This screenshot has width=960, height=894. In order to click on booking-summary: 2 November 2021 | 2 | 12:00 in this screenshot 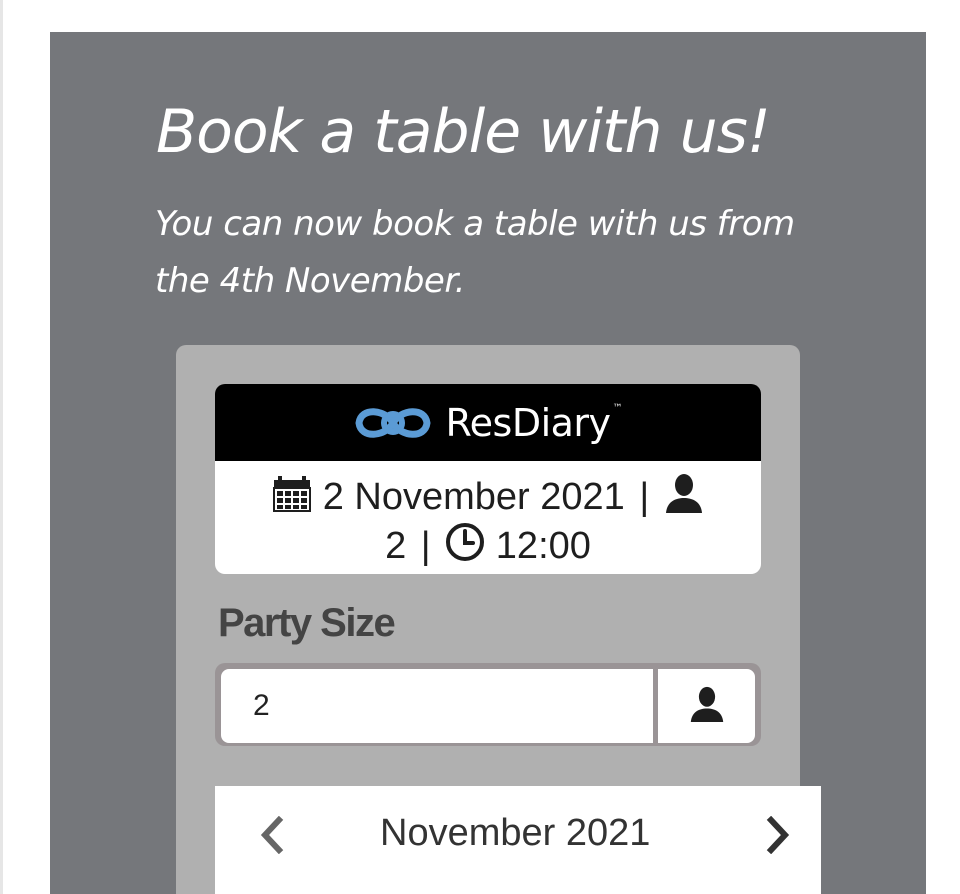, I will do `click(488, 517)`.